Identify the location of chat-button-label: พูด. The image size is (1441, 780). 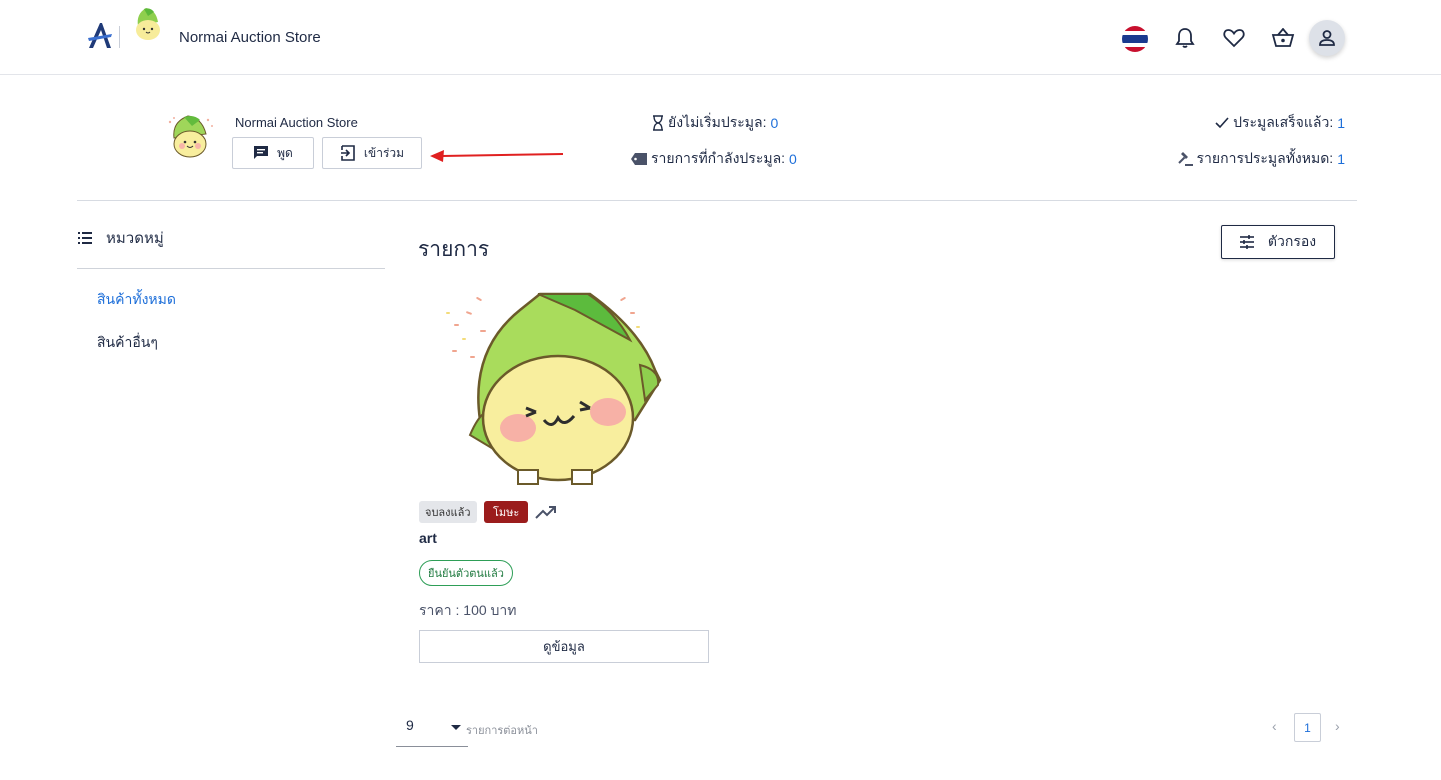
(285, 152).